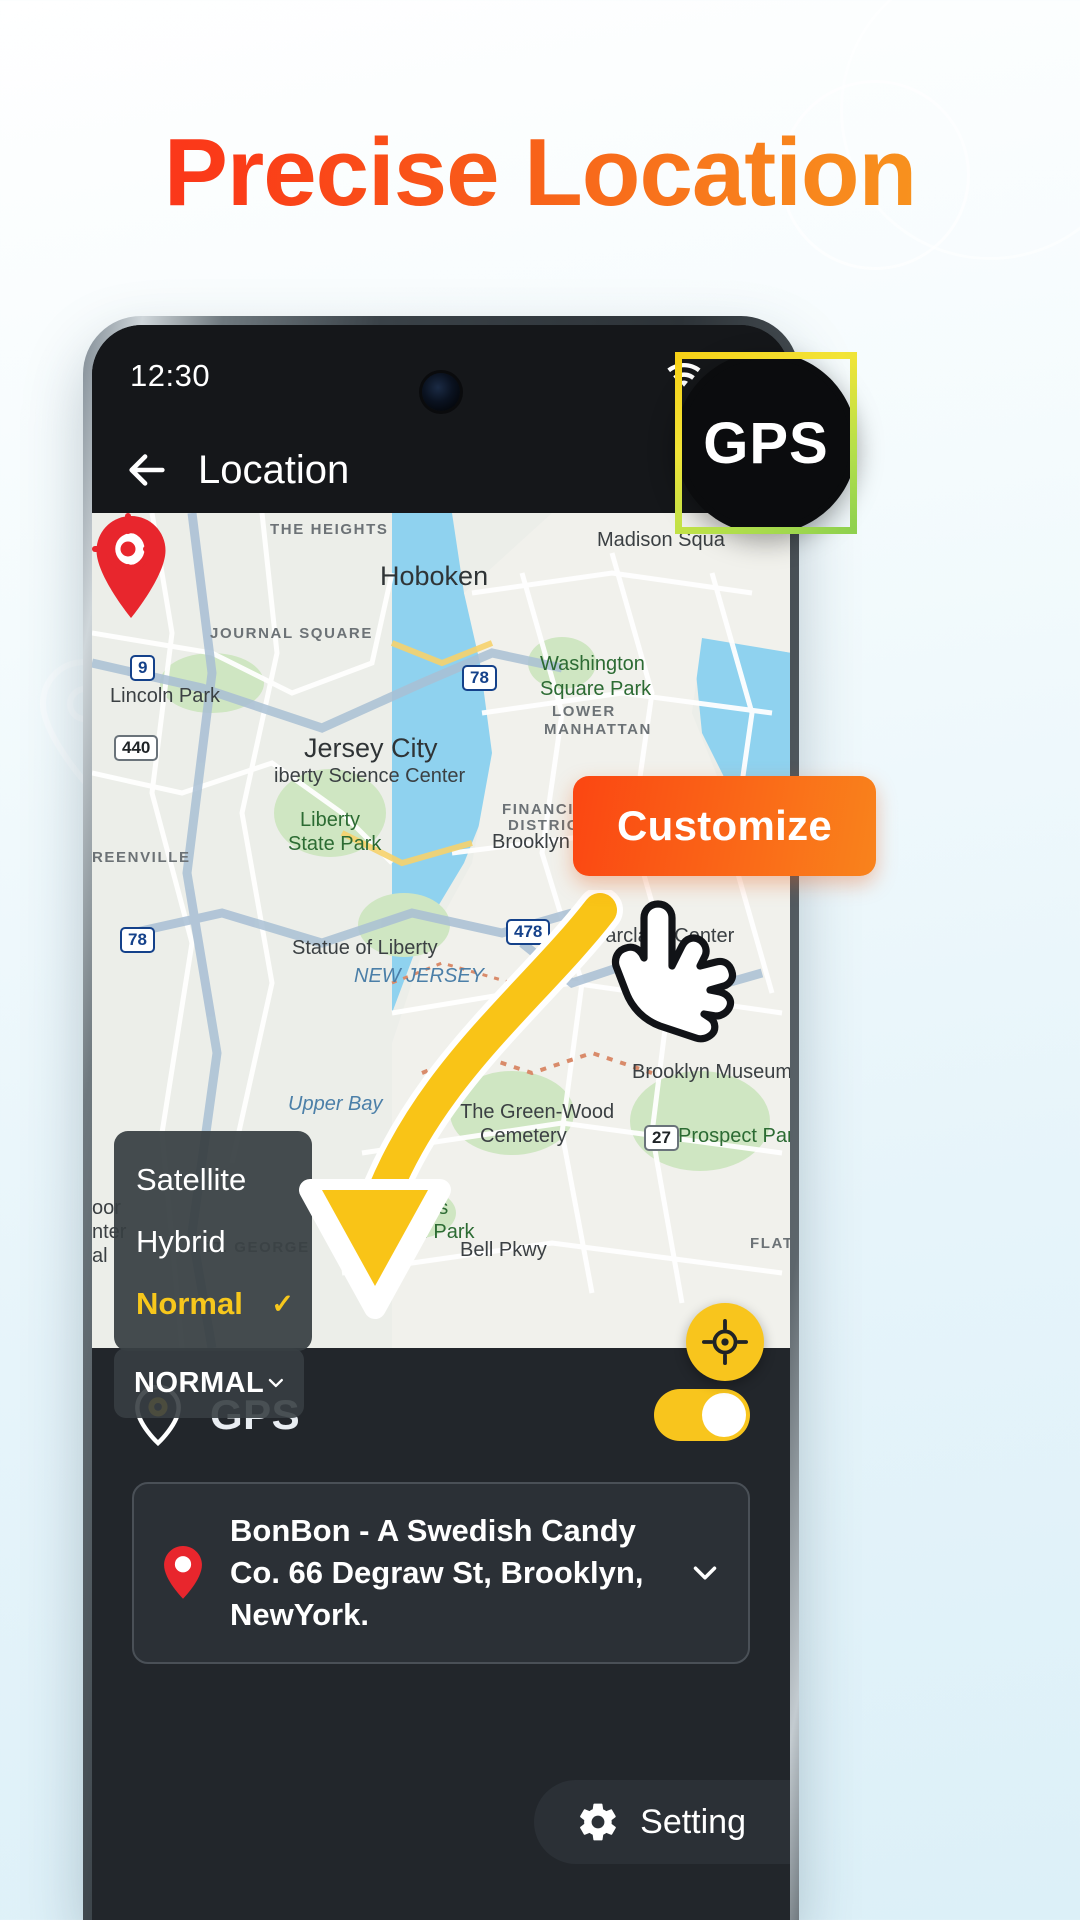  I want to click on map-type-option-label: Satellite, so click(191, 1179).